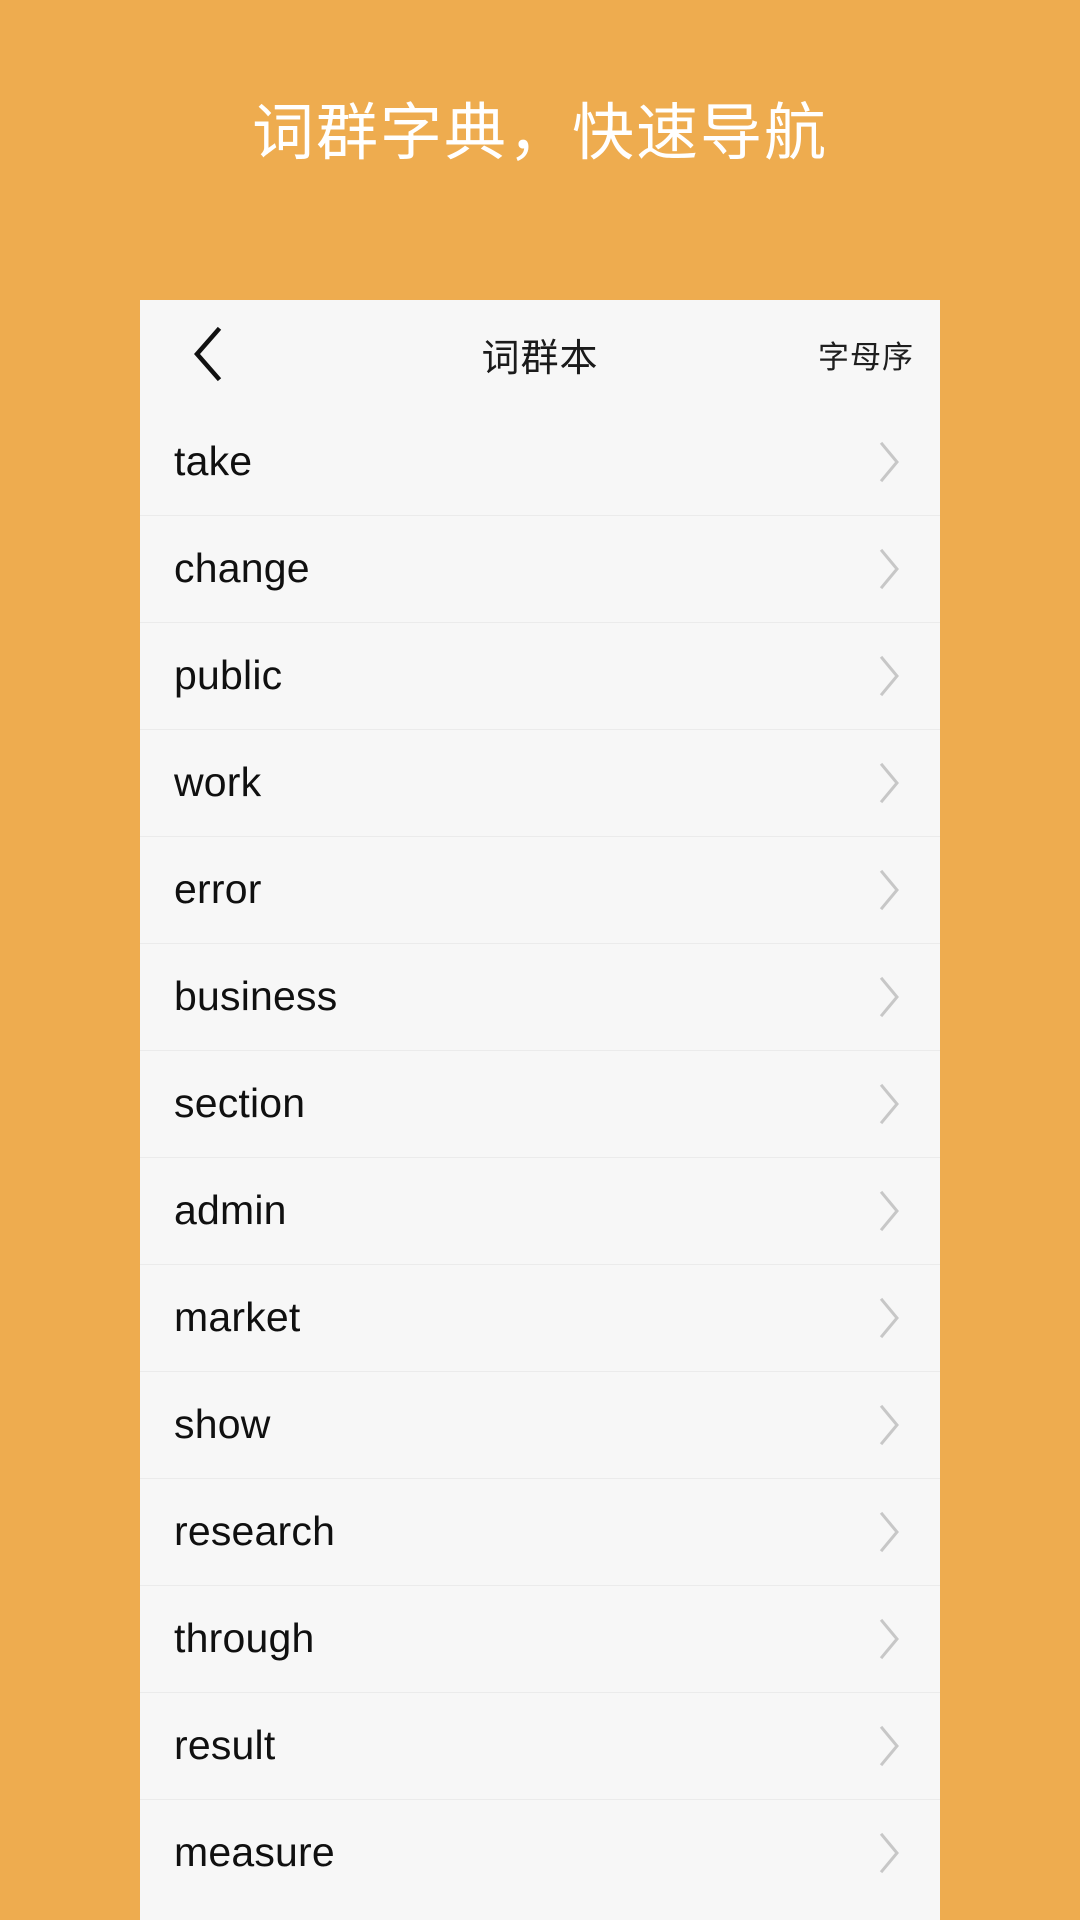 The width and height of the screenshot is (1080, 1920). Describe the element at coordinates (540, 354) in the screenshot. I see `nav-bar: 词群本 字母序` at that location.